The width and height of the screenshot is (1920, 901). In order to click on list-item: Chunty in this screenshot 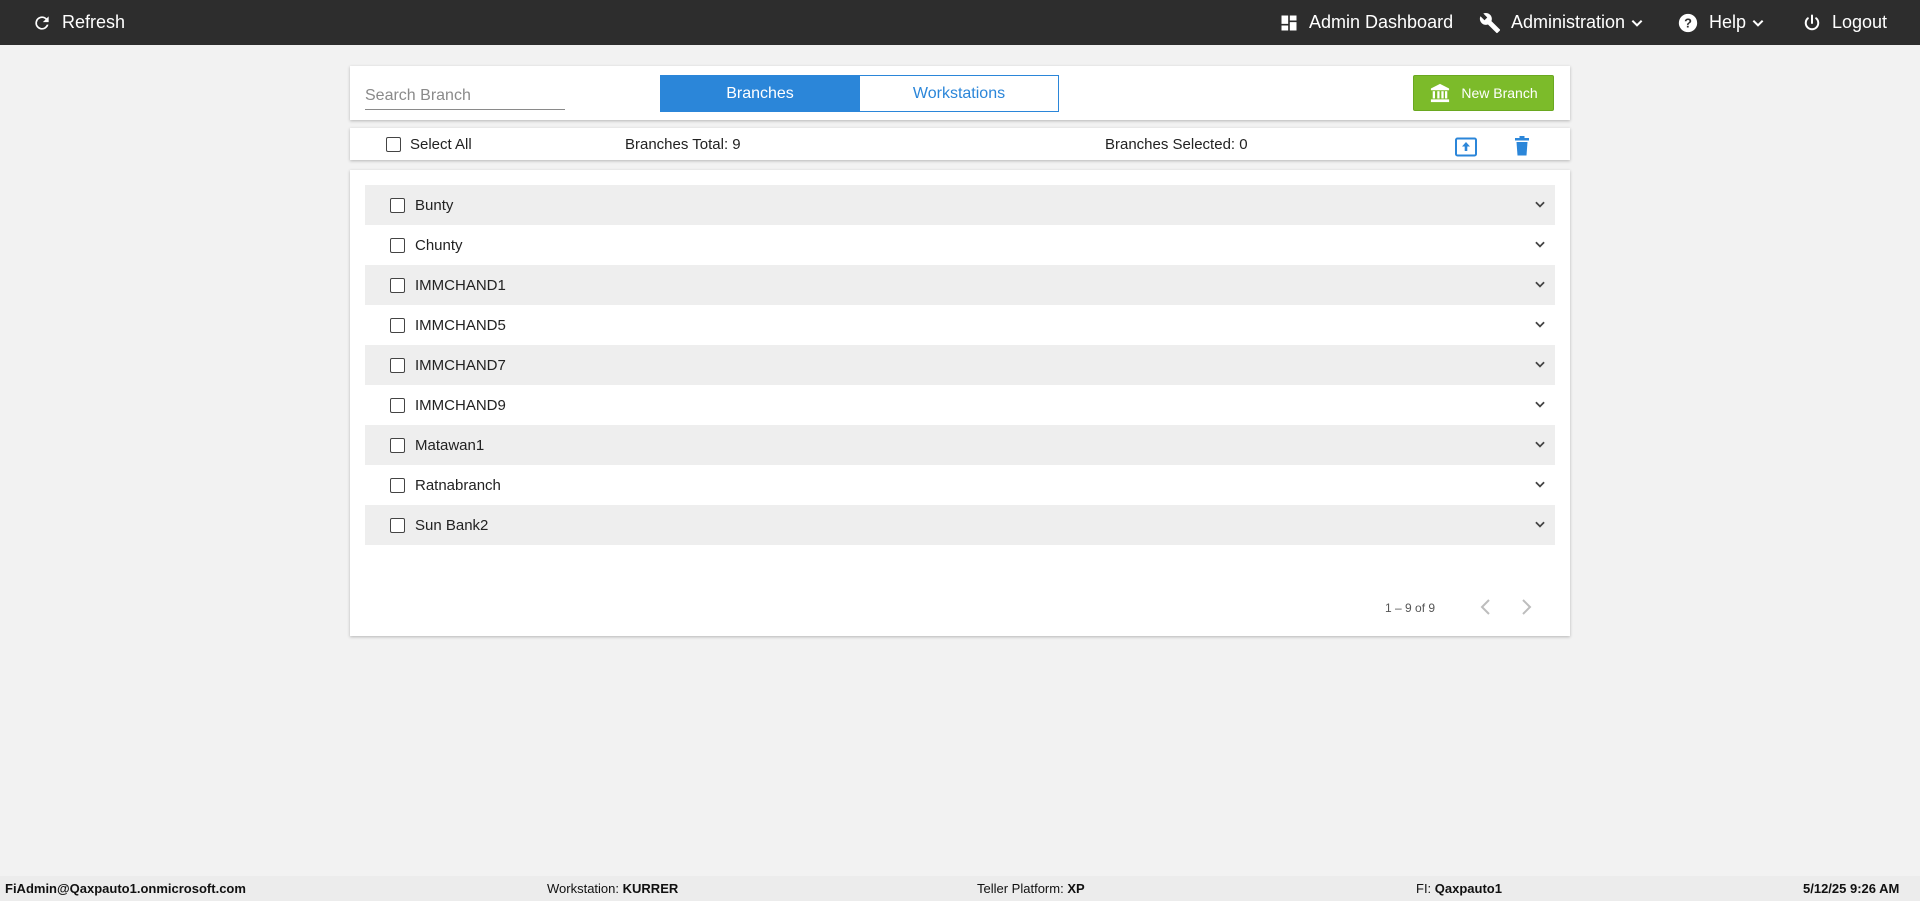, I will do `click(960, 245)`.